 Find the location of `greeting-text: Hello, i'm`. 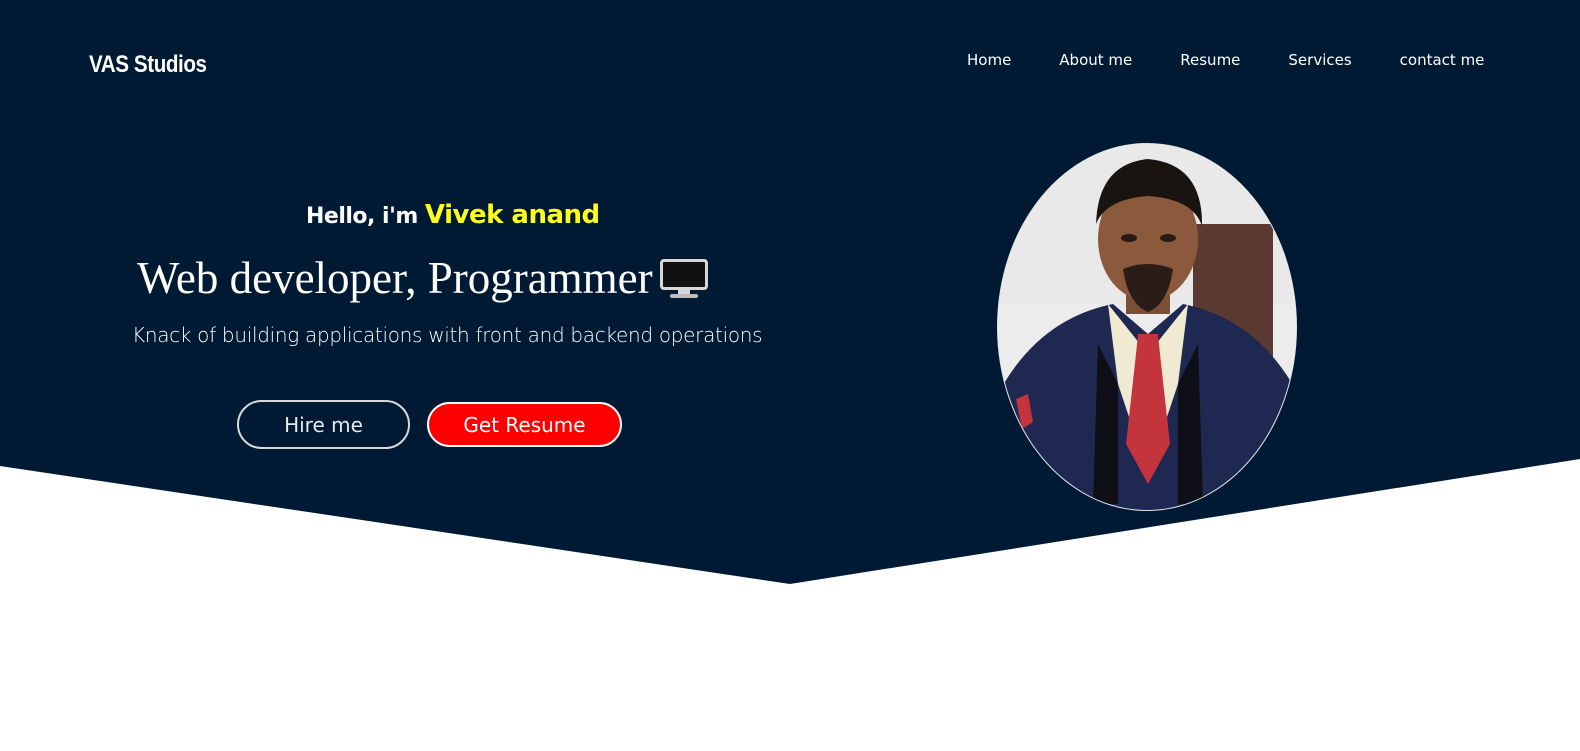

greeting-text: Hello, i'm is located at coordinates (362, 216).